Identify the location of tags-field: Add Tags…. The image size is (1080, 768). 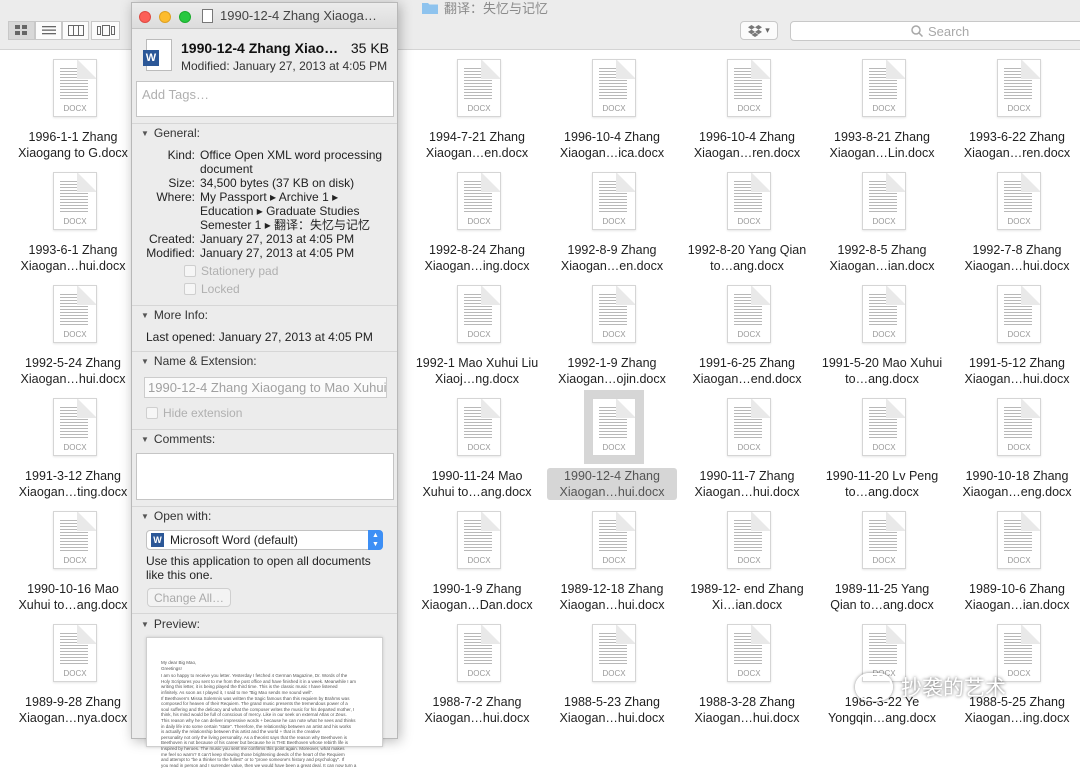
(265, 99).